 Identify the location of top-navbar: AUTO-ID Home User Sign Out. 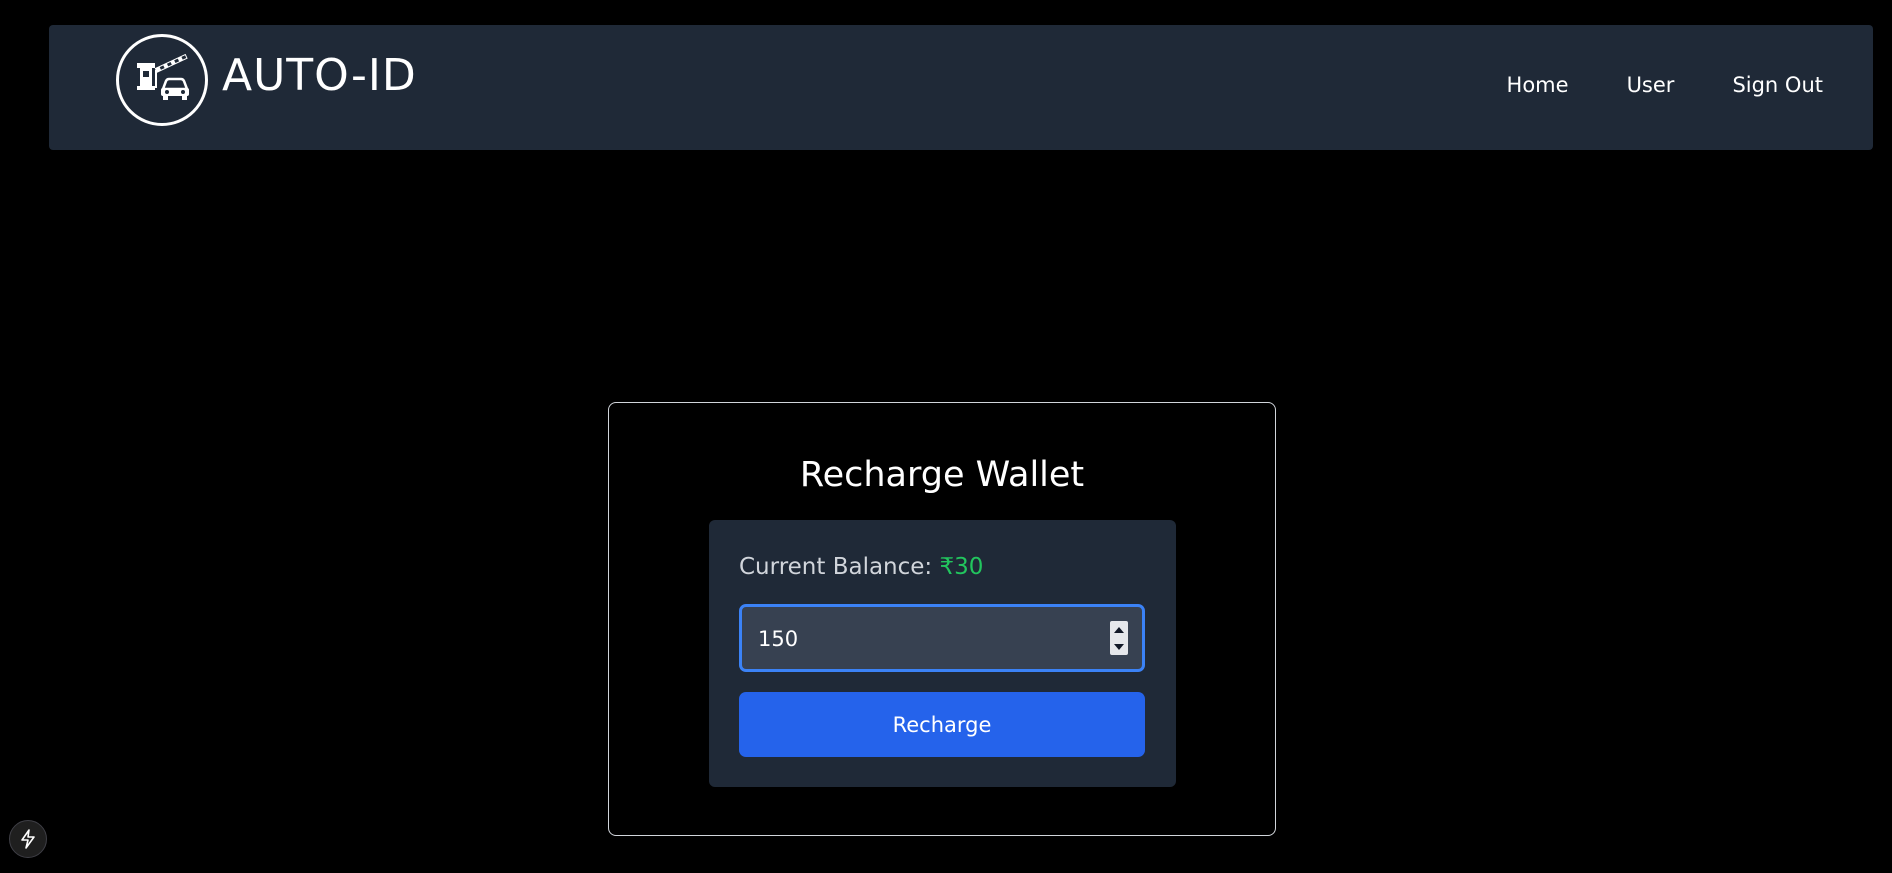
(961, 87).